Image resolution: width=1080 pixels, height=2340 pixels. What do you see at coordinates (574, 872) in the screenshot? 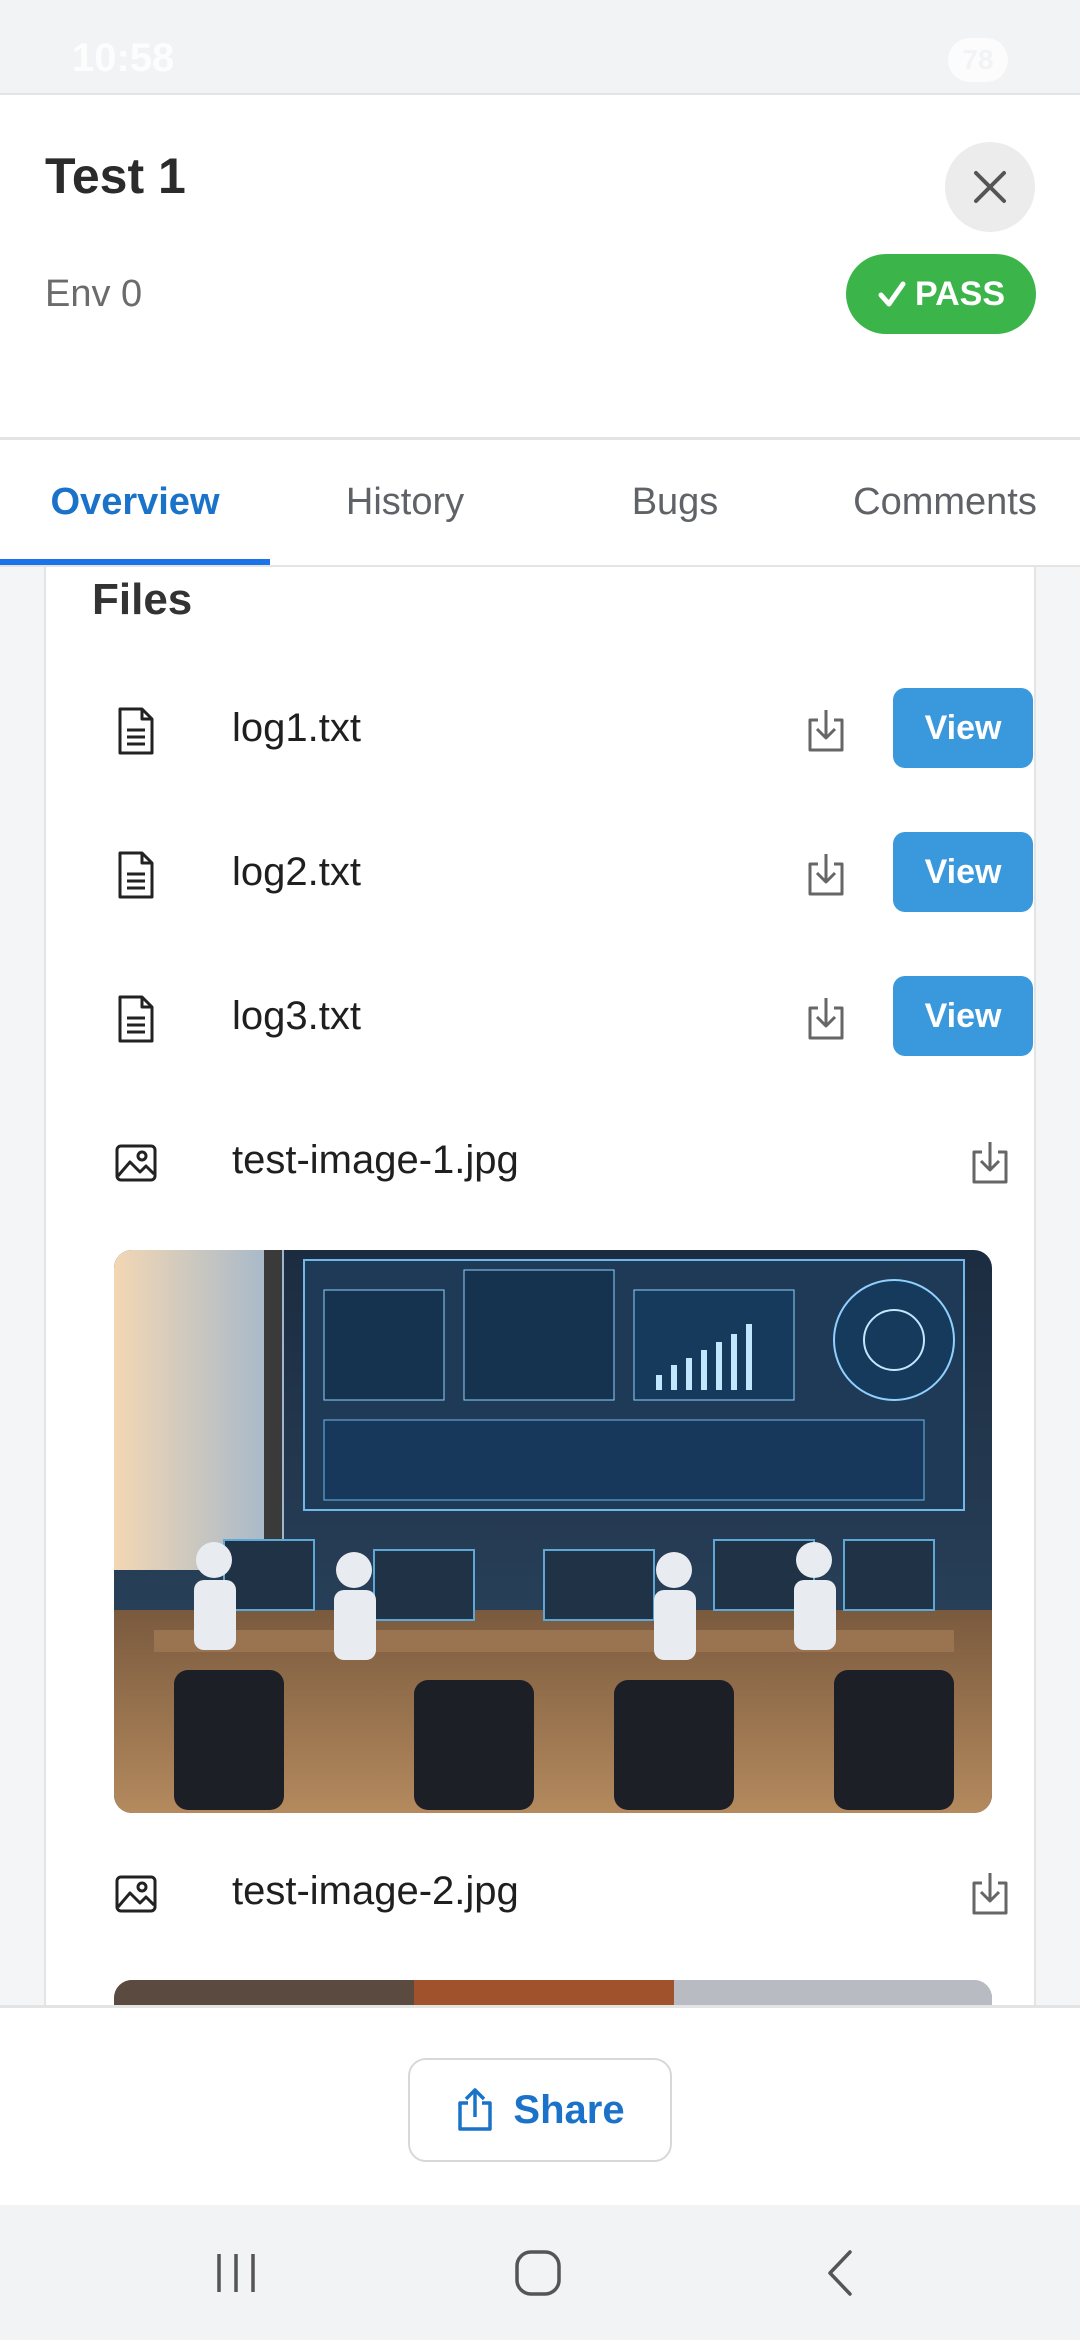
I see `file-row: log2.txt View` at bounding box center [574, 872].